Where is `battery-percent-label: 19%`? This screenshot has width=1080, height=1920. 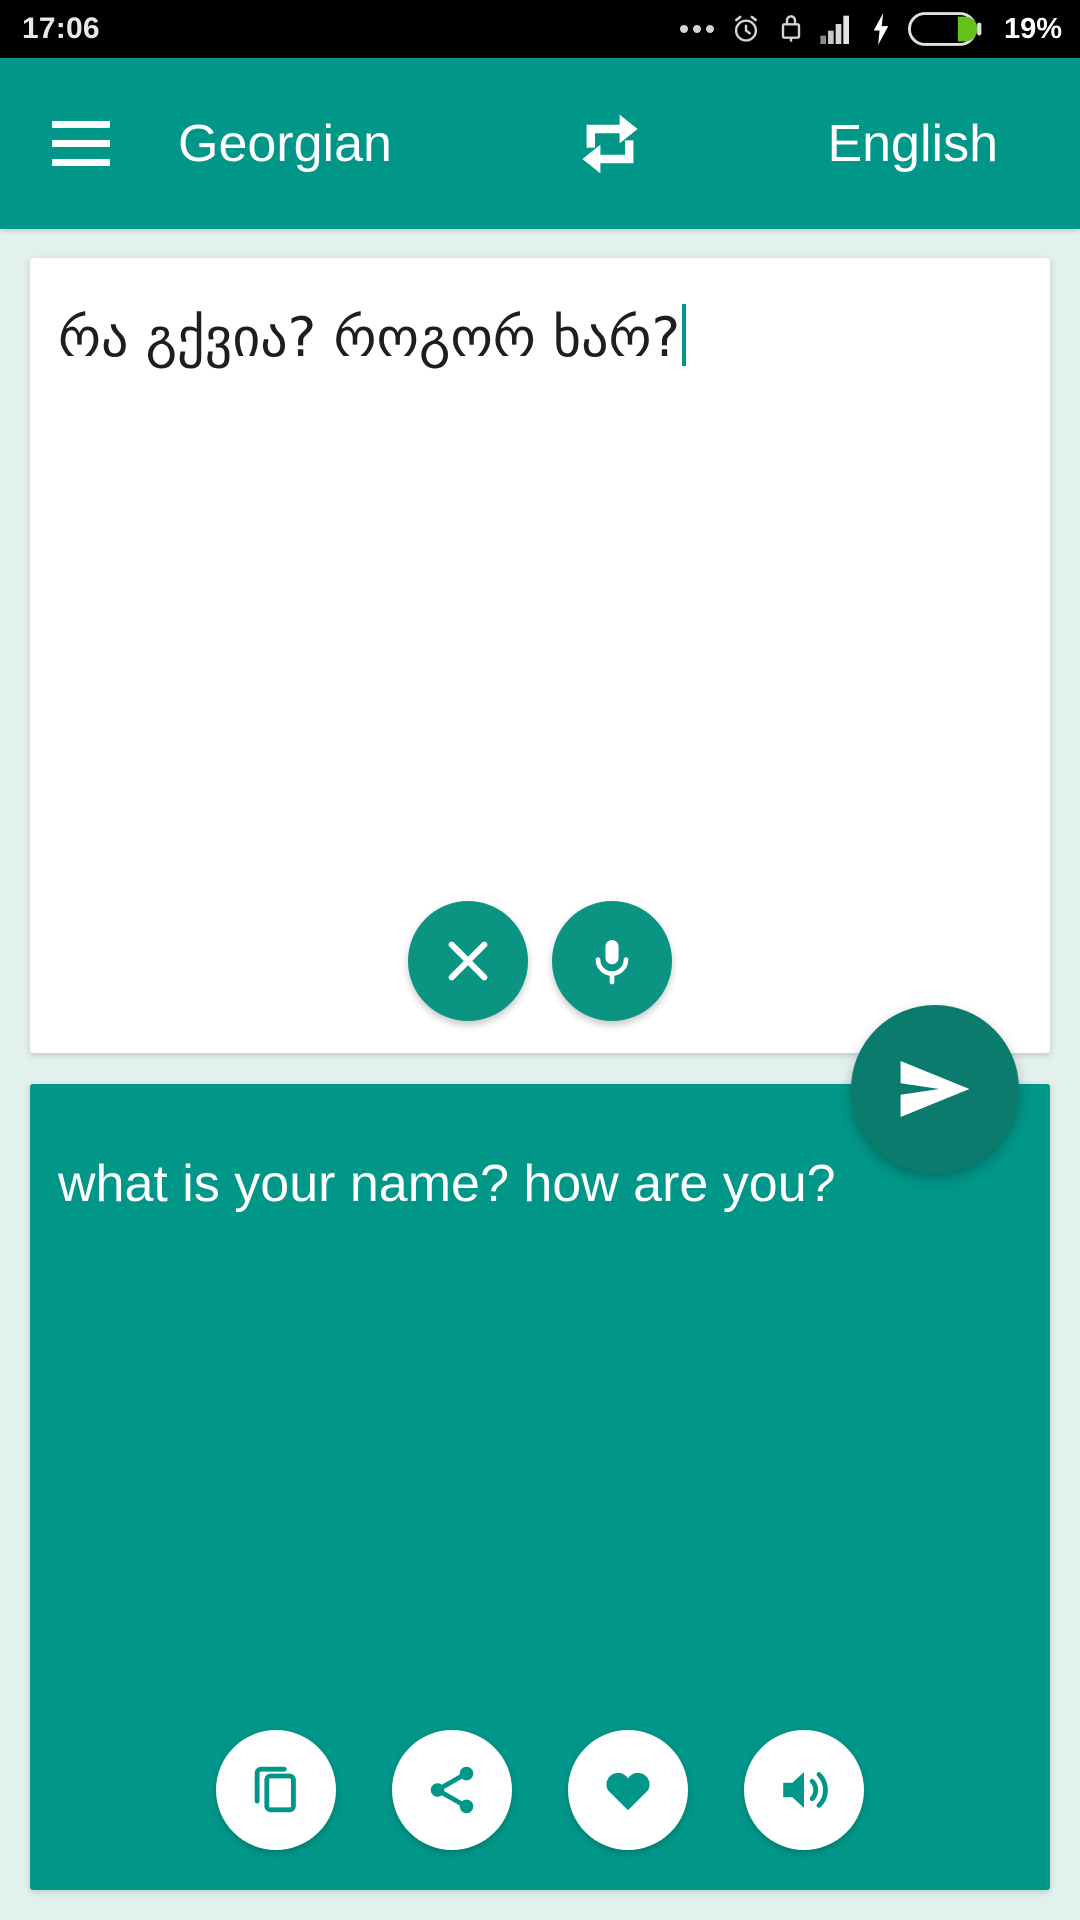
battery-percent-label: 19% is located at coordinates (1032, 28).